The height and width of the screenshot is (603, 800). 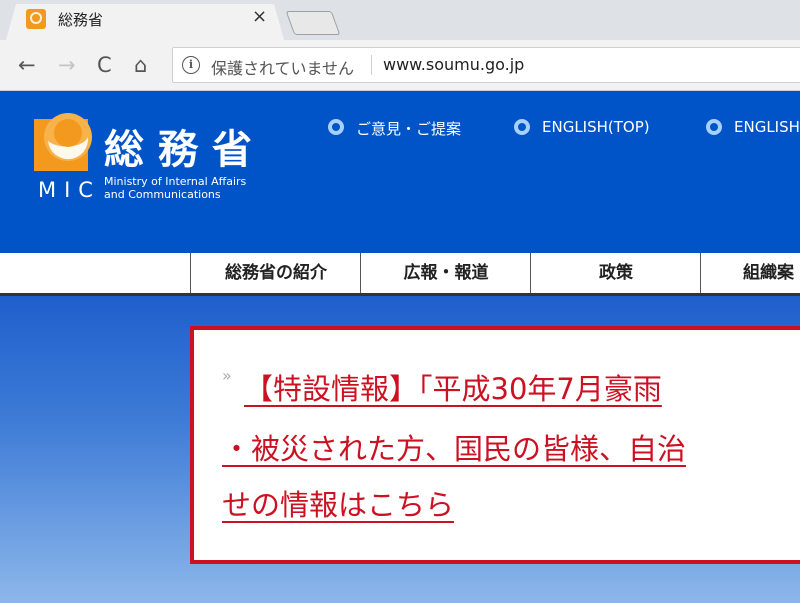 What do you see at coordinates (445, 273) in the screenshot?
I see `nav-item-press: 広報・報道` at bounding box center [445, 273].